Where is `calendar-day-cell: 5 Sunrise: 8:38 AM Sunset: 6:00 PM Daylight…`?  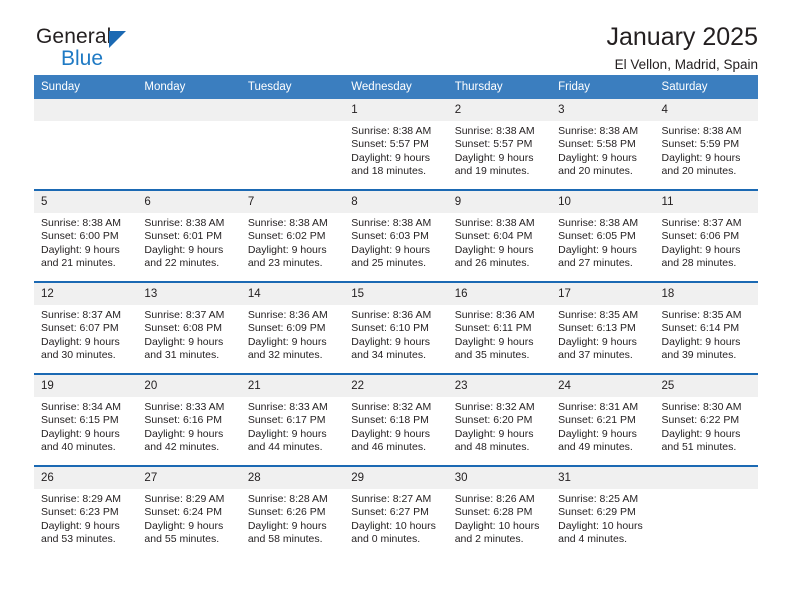 calendar-day-cell: 5 Sunrise: 8:38 AM Sunset: 6:00 PM Daylight… is located at coordinates (86, 235).